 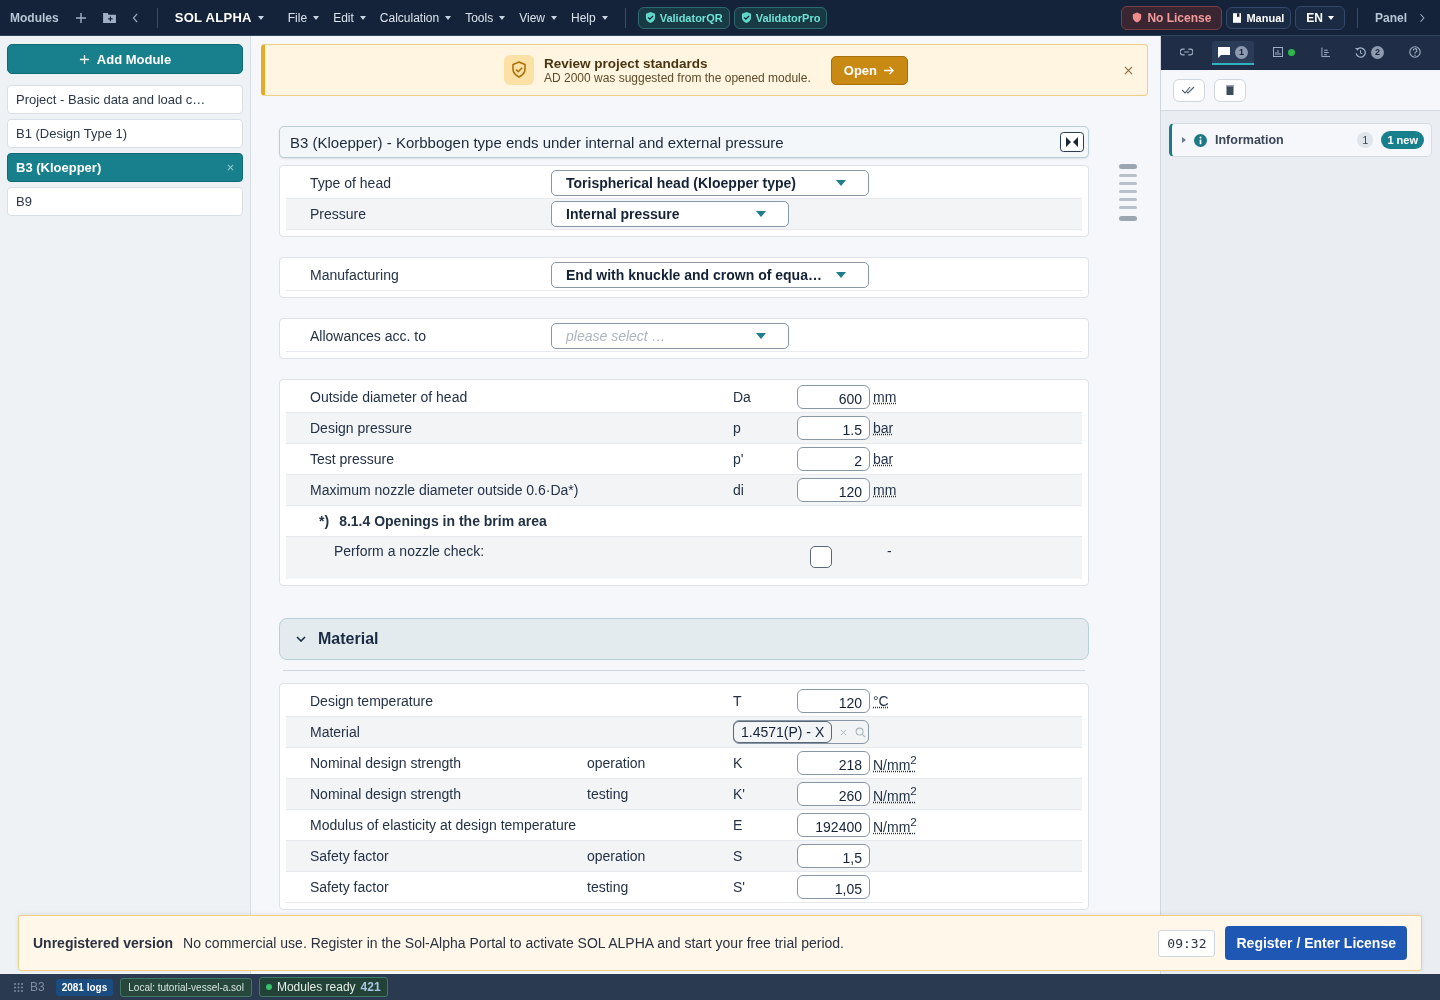 I want to click on logs-badge: 2081 logs, so click(x=84, y=987).